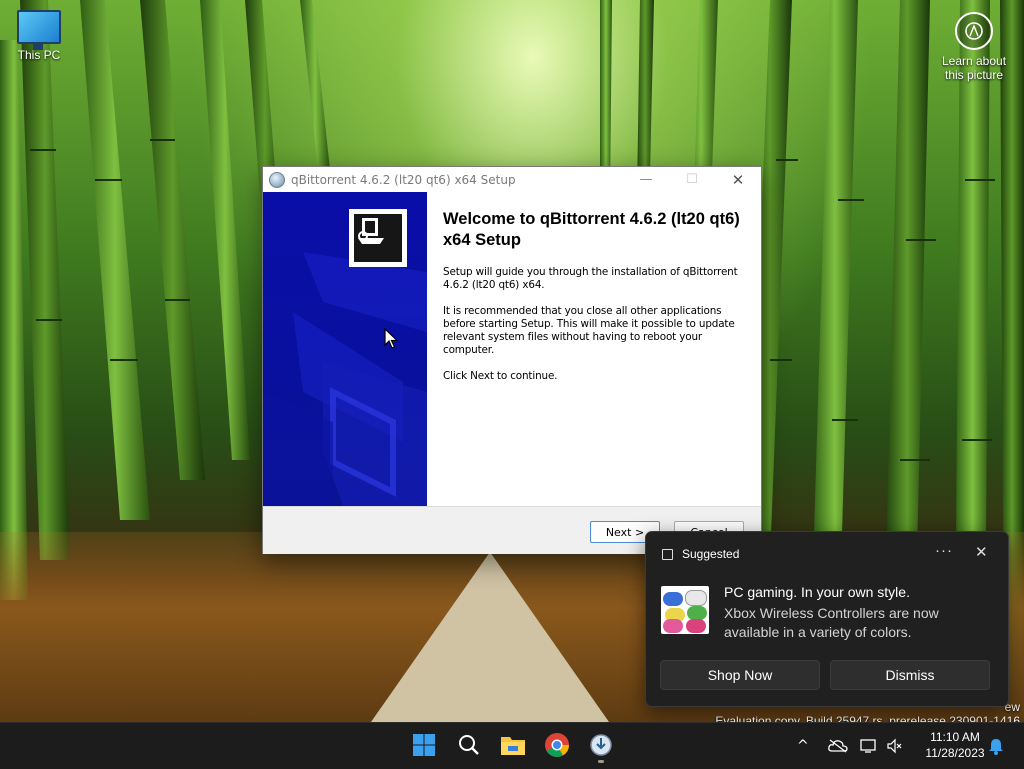 This screenshot has width=1024, height=769. I want to click on onedrive-tray-icon, so click(838, 746).